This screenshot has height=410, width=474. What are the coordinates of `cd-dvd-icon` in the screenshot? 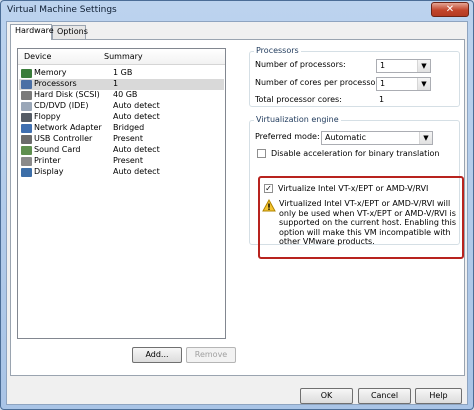 It's located at (26, 106).